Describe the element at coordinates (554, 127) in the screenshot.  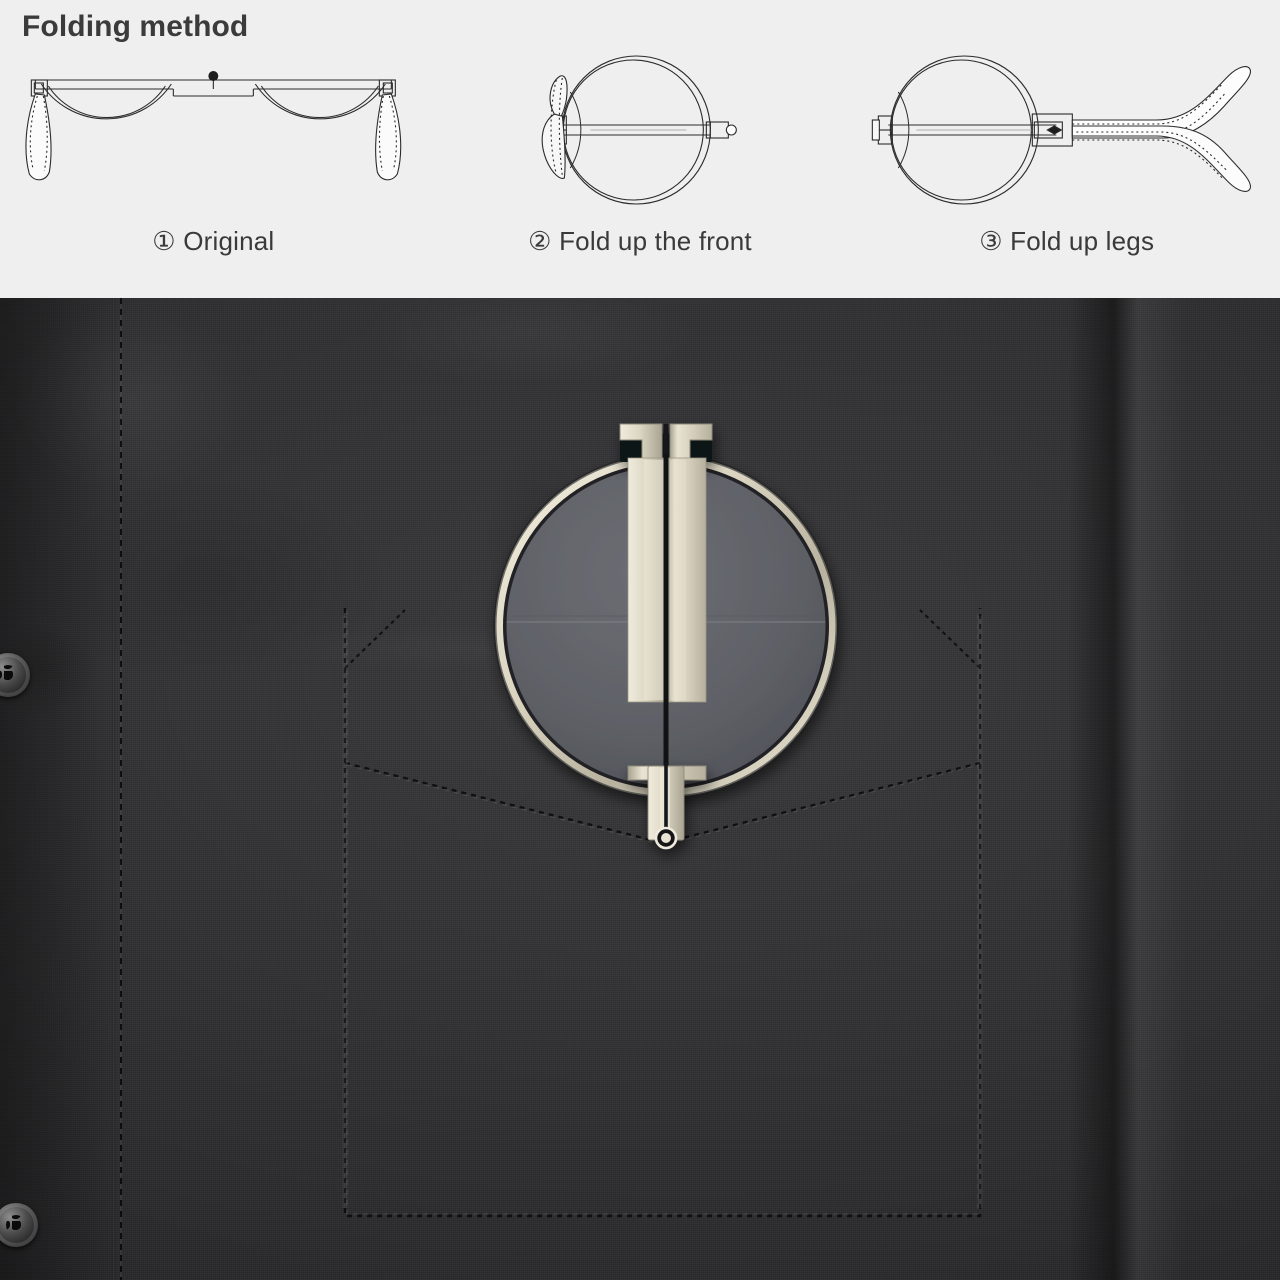
I see `temple-folded-left` at that location.